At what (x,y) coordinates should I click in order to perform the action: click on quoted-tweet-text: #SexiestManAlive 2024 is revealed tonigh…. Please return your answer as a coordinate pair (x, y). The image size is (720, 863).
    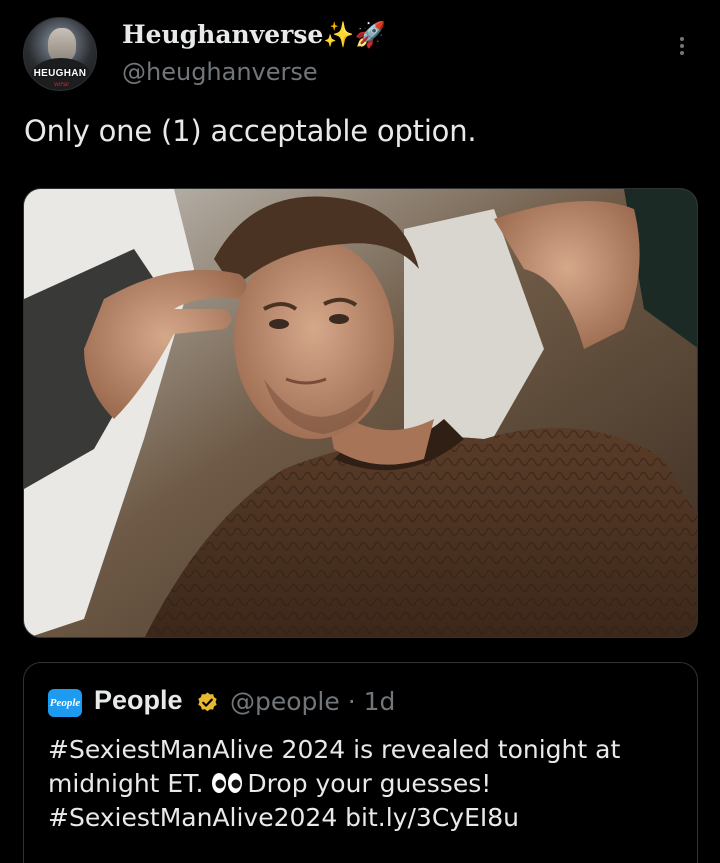
    Looking at the image, I should click on (363, 784).